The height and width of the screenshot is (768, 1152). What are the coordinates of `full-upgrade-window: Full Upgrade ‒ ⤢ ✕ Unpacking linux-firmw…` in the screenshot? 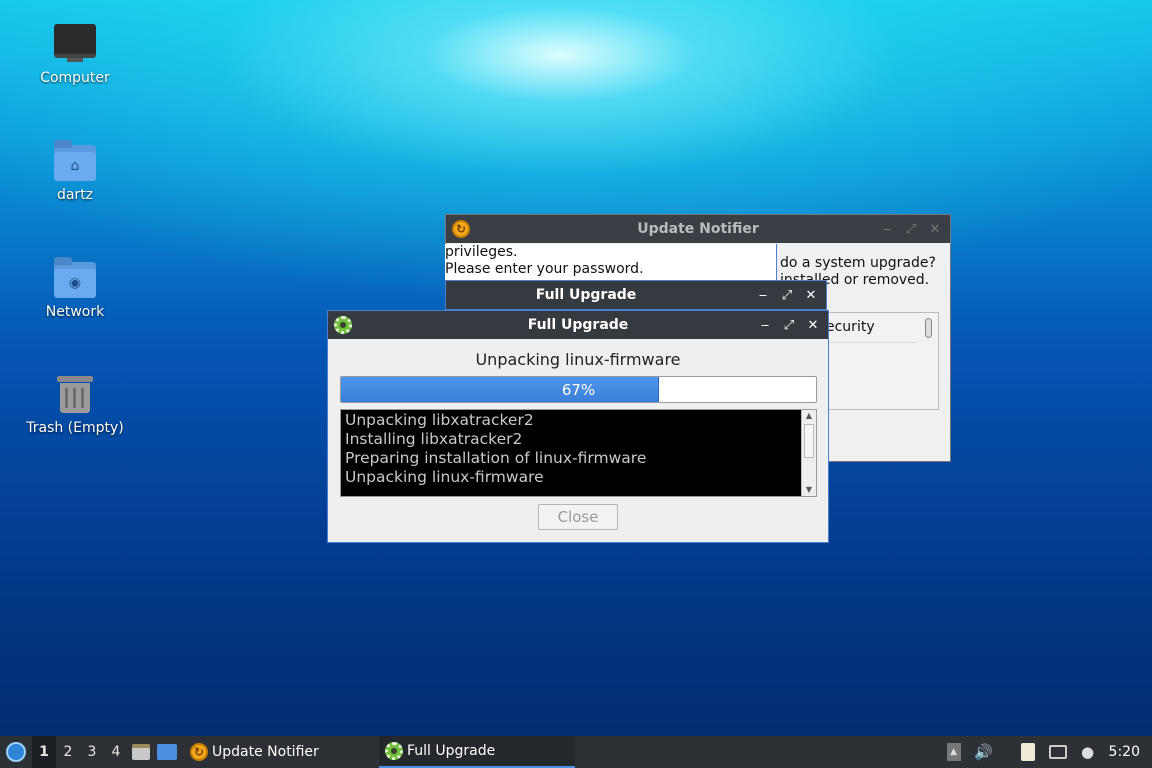 It's located at (578, 426).